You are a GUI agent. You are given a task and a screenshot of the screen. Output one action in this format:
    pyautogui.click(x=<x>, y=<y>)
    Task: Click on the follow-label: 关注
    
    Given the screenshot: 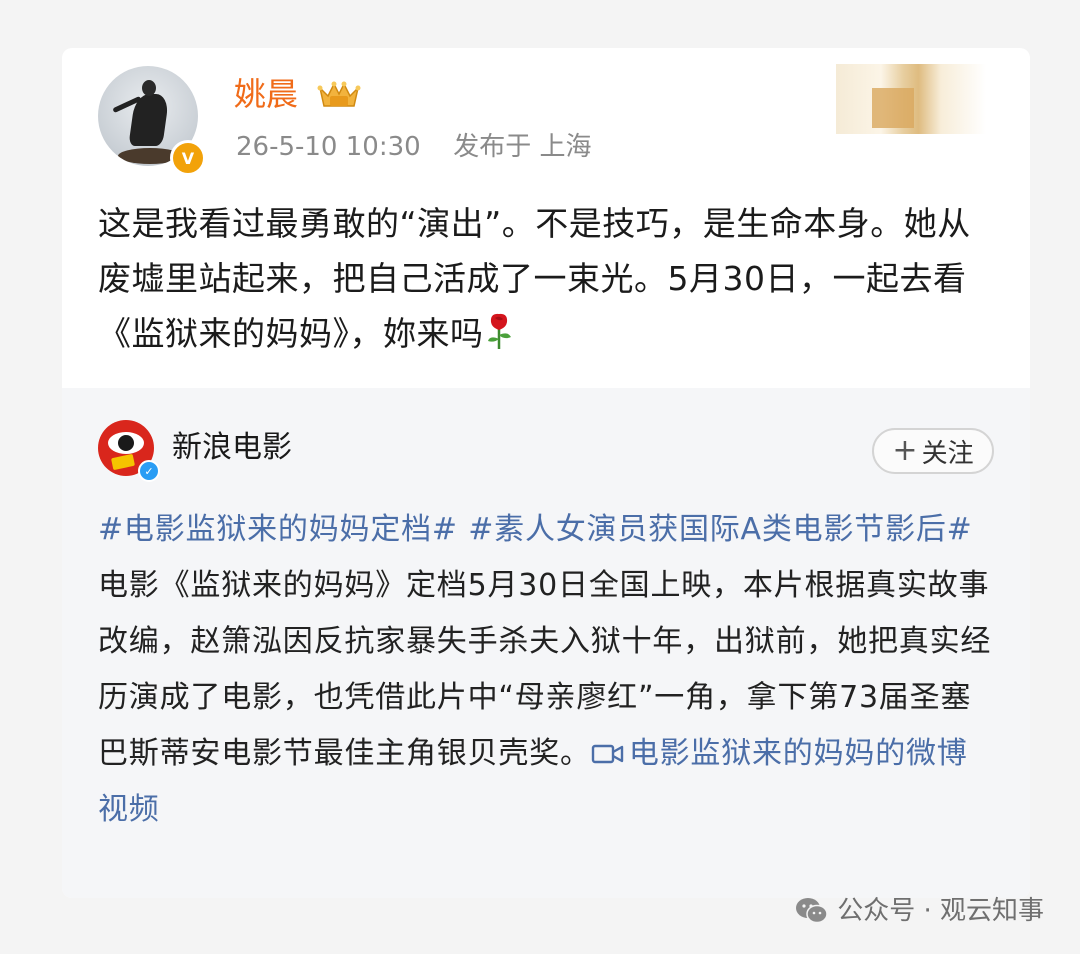 What is the action you would take?
    pyautogui.click(x=947, y=453)
    